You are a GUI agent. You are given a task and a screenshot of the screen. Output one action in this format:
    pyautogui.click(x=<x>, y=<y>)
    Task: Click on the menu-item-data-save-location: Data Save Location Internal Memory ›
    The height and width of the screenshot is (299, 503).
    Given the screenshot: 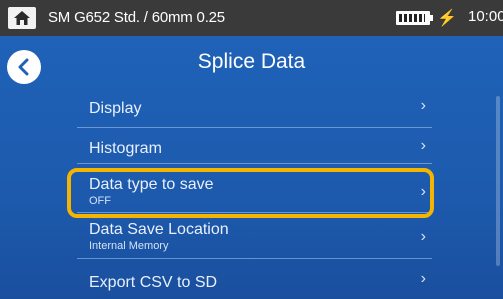 What is the action you would take?
    pyautogui.click(x=254, y=235)
    